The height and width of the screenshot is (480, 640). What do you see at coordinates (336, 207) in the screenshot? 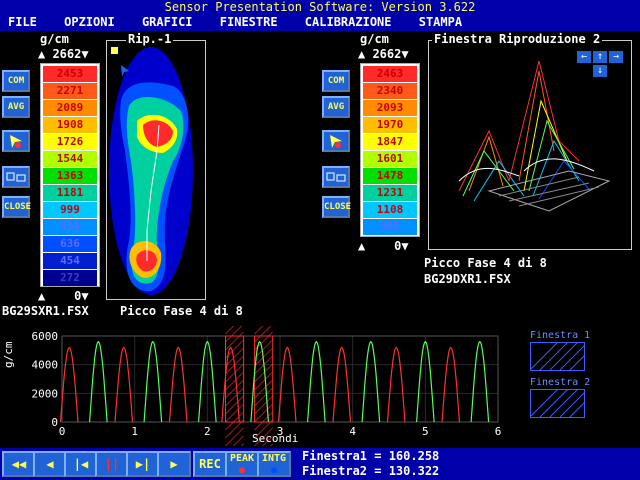
I see `close-button-2: CLOSE` at bounding box center [336, 207].